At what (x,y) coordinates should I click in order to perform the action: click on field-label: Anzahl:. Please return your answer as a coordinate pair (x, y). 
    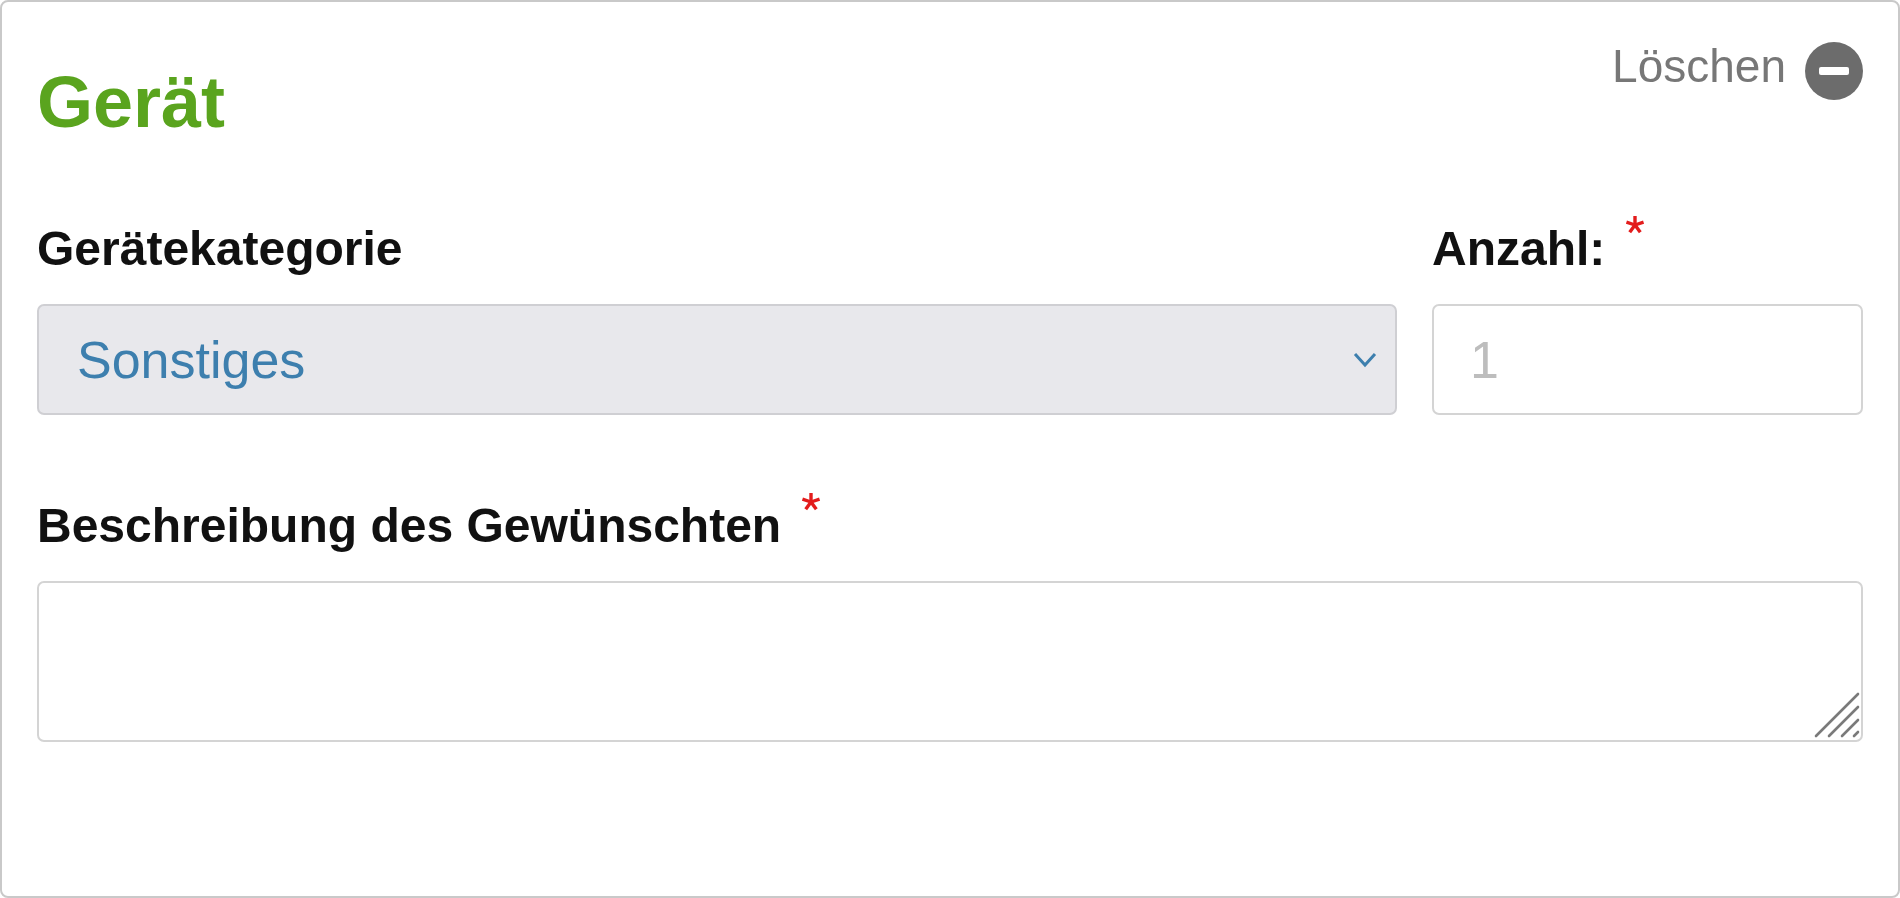
    Looking at the image, I should click on (1519, 249).